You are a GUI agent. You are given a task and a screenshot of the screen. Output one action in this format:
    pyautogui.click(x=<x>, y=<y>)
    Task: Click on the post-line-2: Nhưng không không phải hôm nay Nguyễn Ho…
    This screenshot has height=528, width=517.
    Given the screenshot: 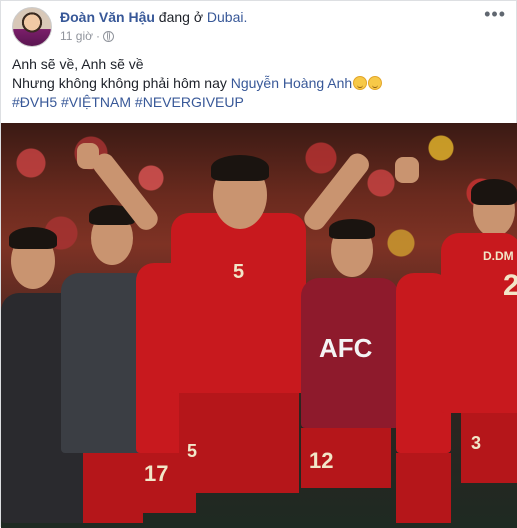 What is the action you would take?
    pyautogui.click(x=259, y=83)
    